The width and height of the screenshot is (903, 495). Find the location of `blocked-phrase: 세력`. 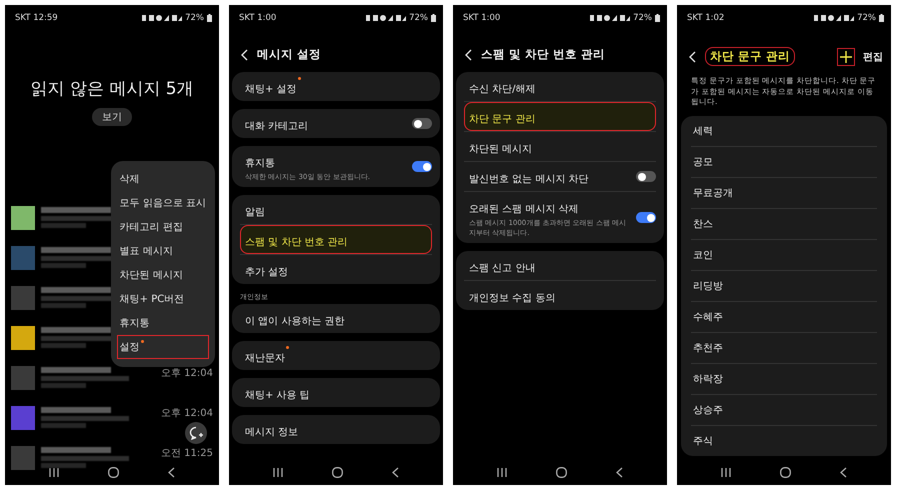

blocked-phrase: 세력 is located at coordinates (784, 131).